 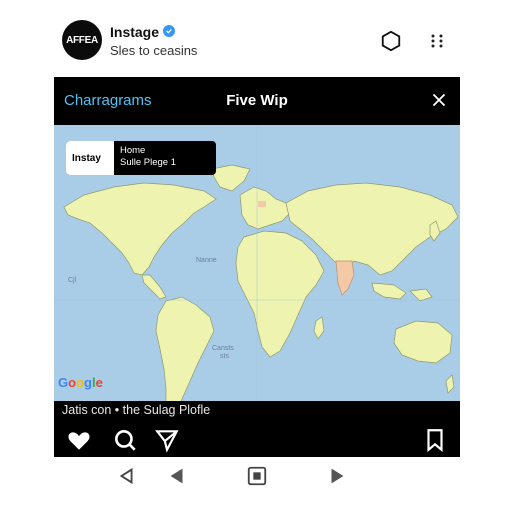 I want to click on account-name: Instage, so click(x=134, y=32).